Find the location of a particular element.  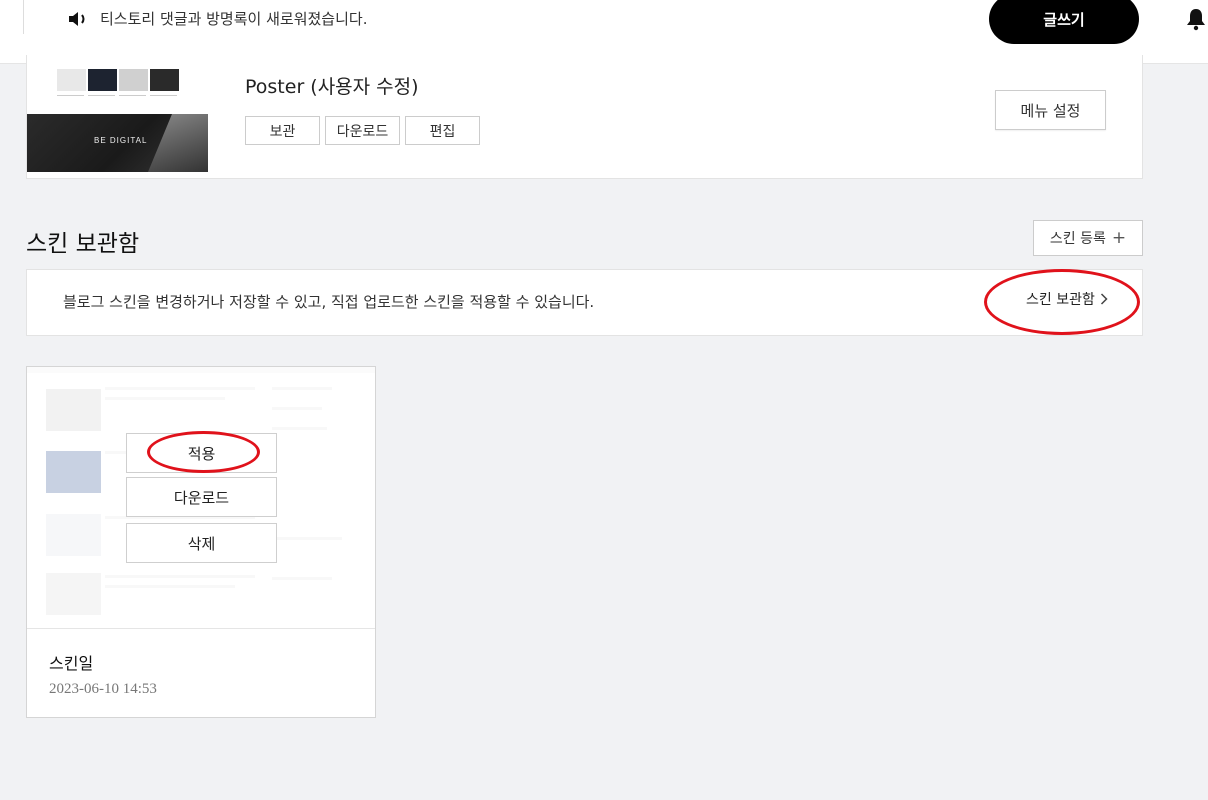

skin-storage-link: 스킨 보관함 is located at coordinates (1067, 299).